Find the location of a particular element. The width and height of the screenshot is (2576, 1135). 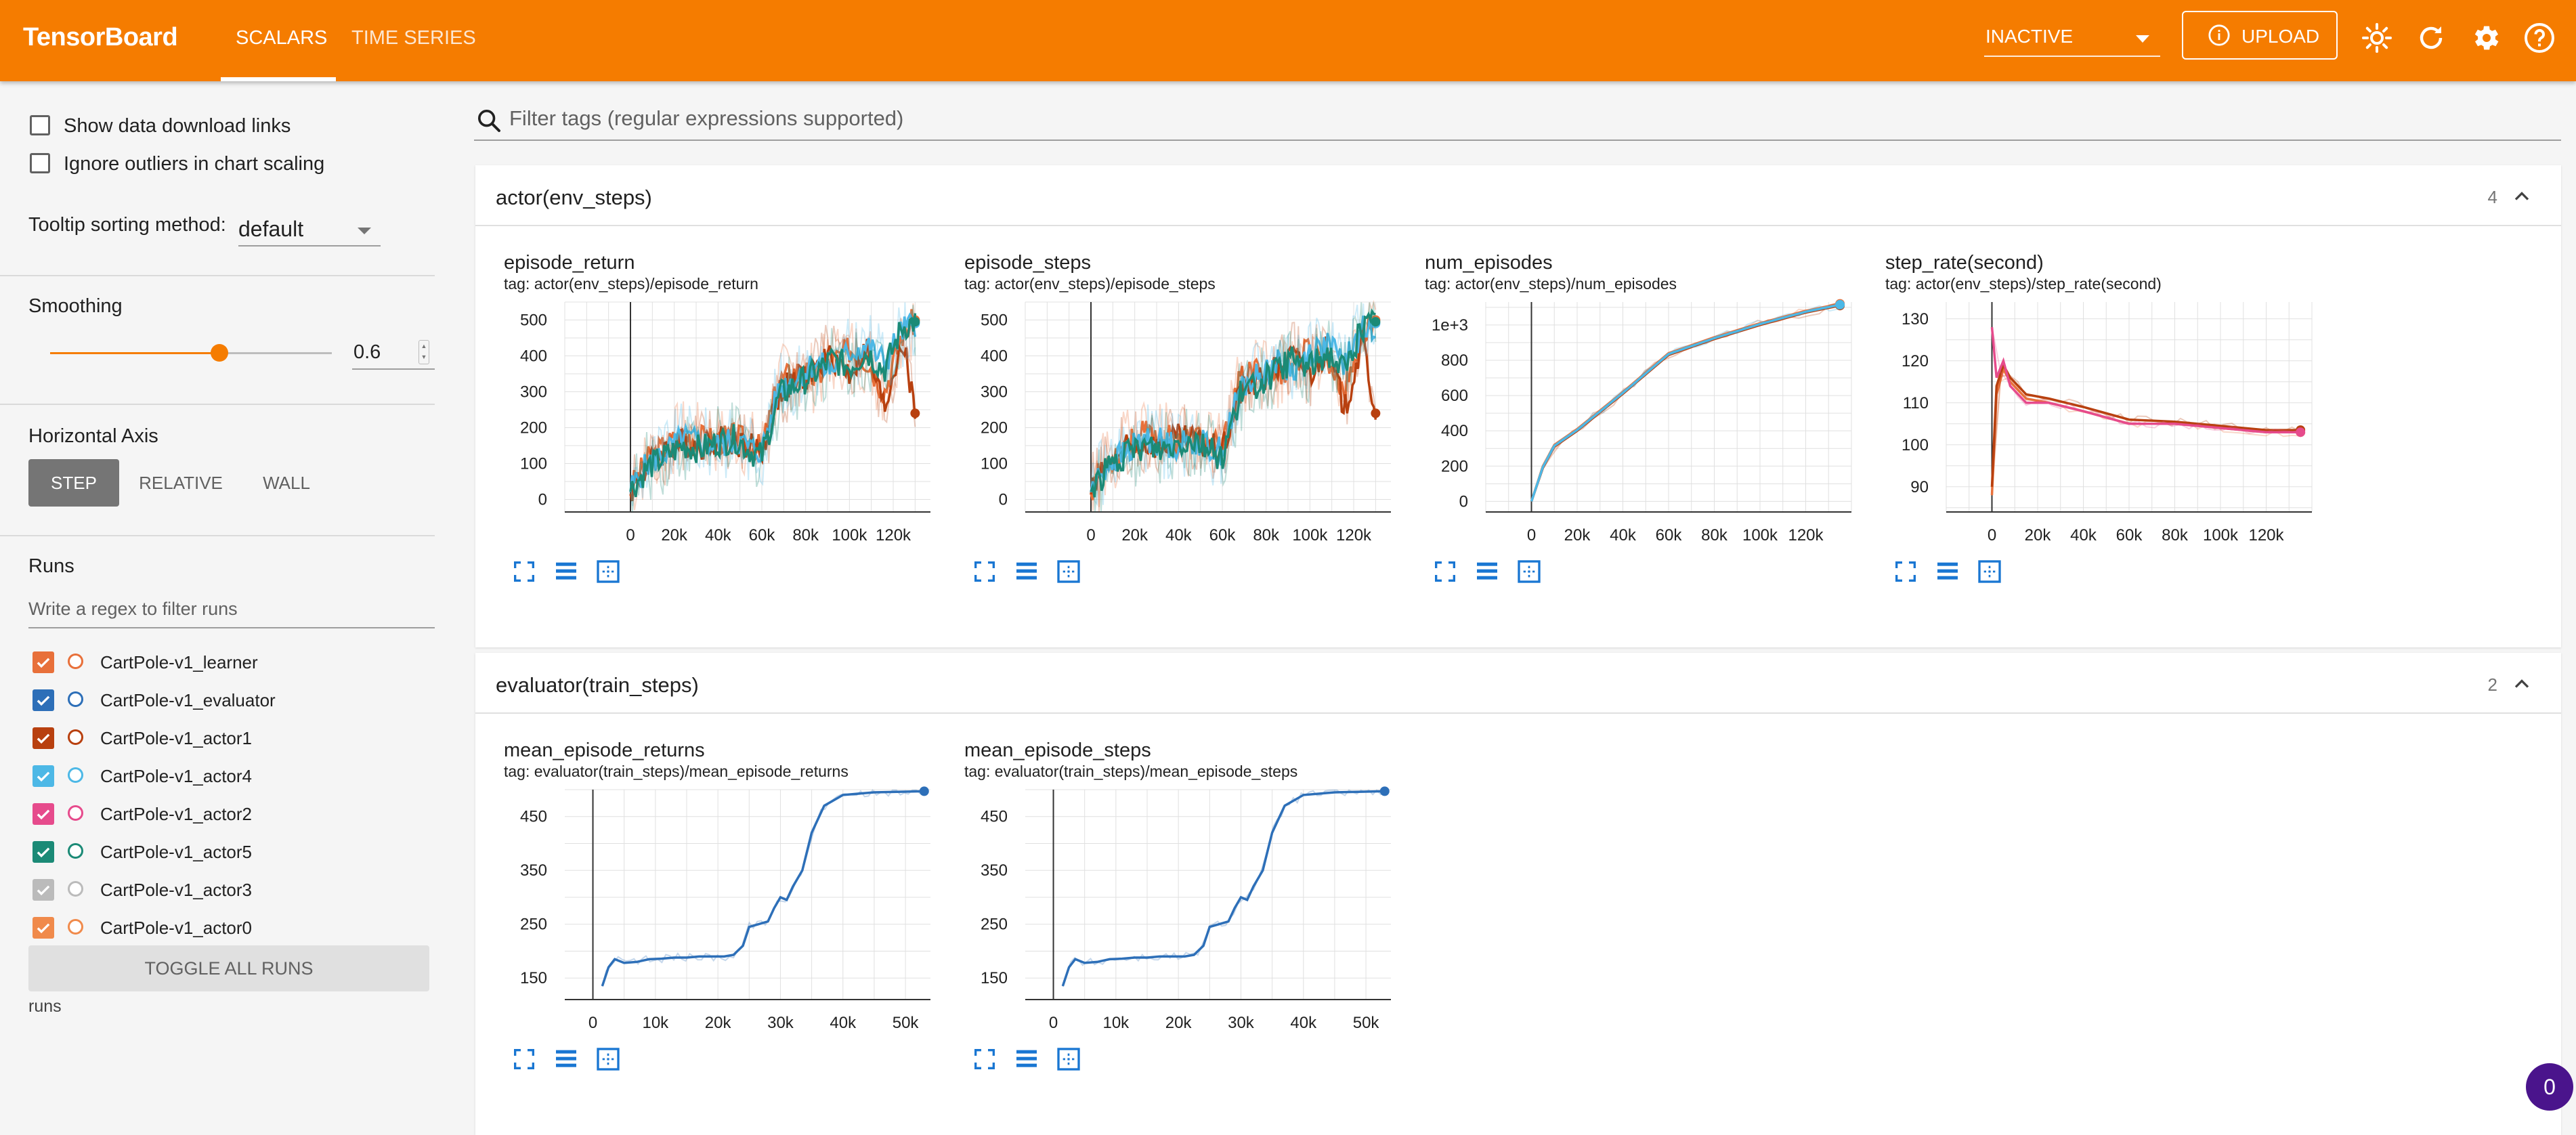

tab-scalars: SCALARS is located at coordinates (281, 38).